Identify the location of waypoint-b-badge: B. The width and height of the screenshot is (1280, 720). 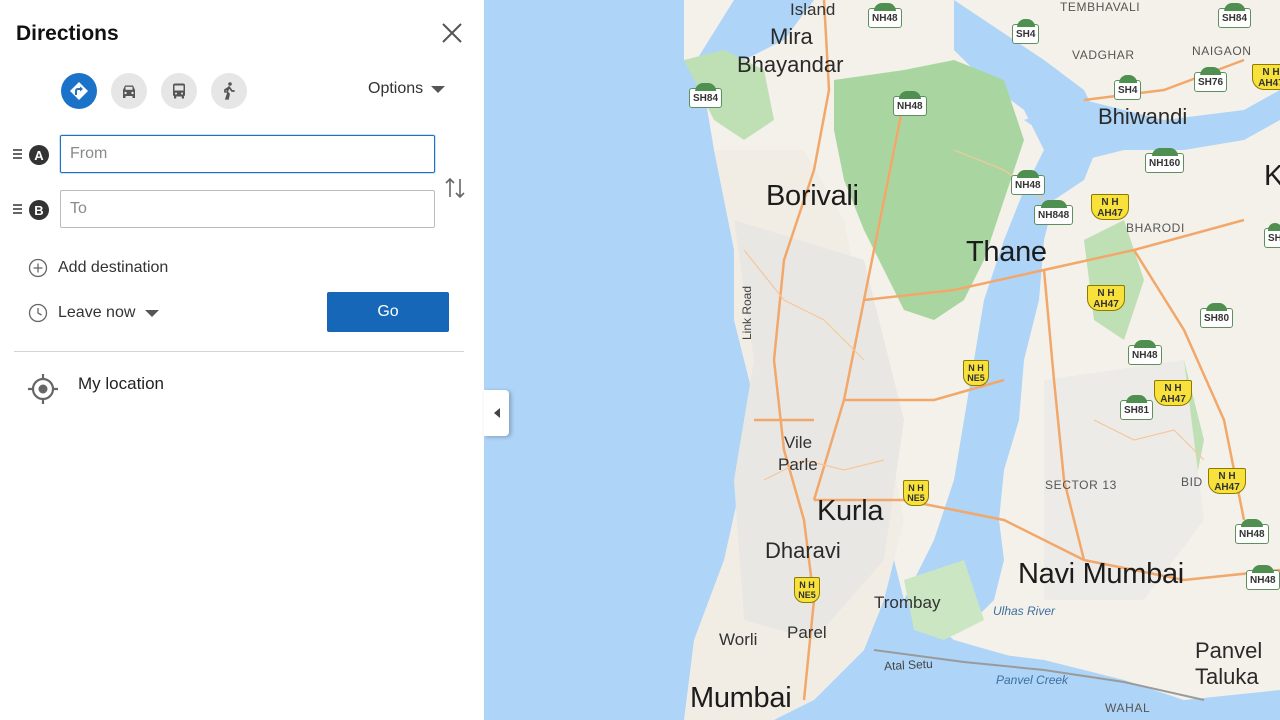
(39, 210).